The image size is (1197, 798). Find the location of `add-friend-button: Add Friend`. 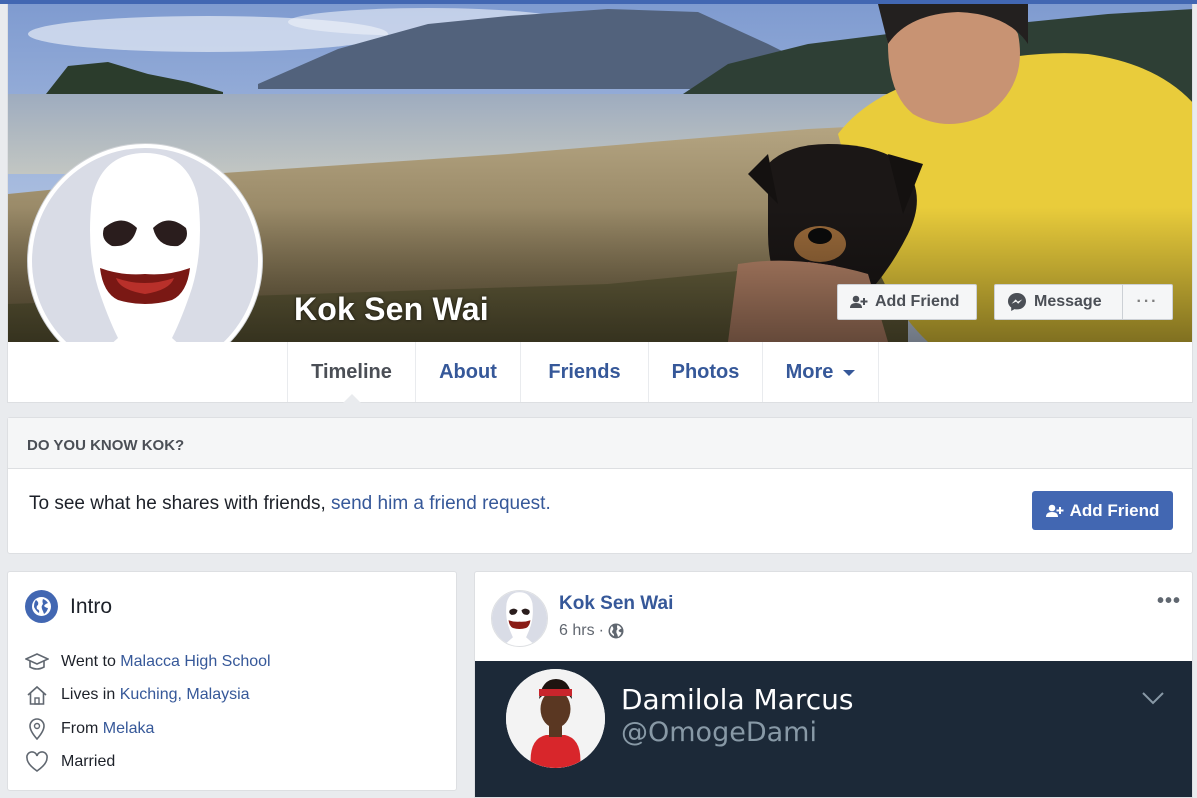

add-friend-button: Add Friend is located at coordinates (907, 302).